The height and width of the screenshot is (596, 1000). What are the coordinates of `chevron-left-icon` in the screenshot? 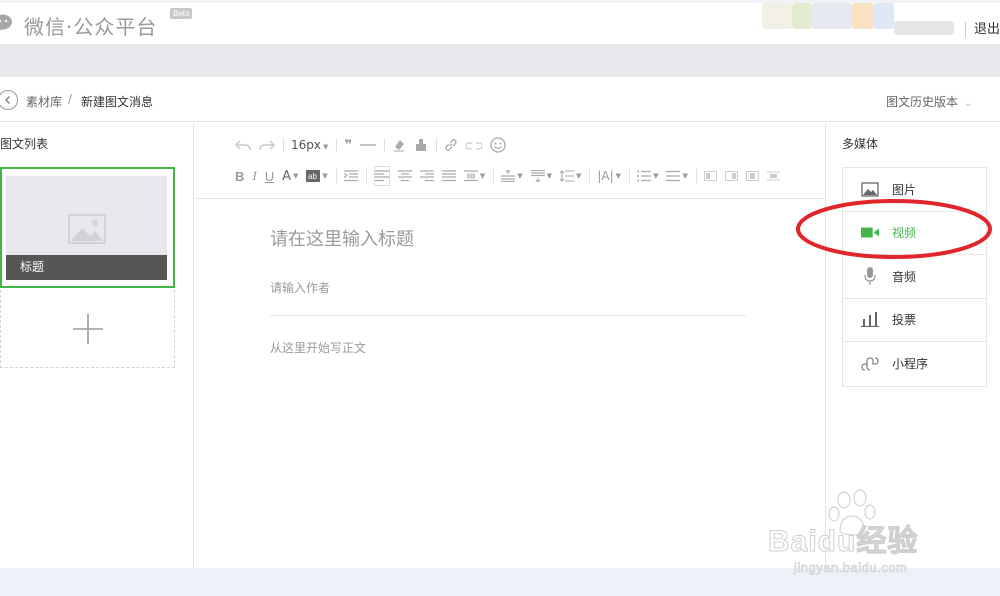 It's located at (7, 100).